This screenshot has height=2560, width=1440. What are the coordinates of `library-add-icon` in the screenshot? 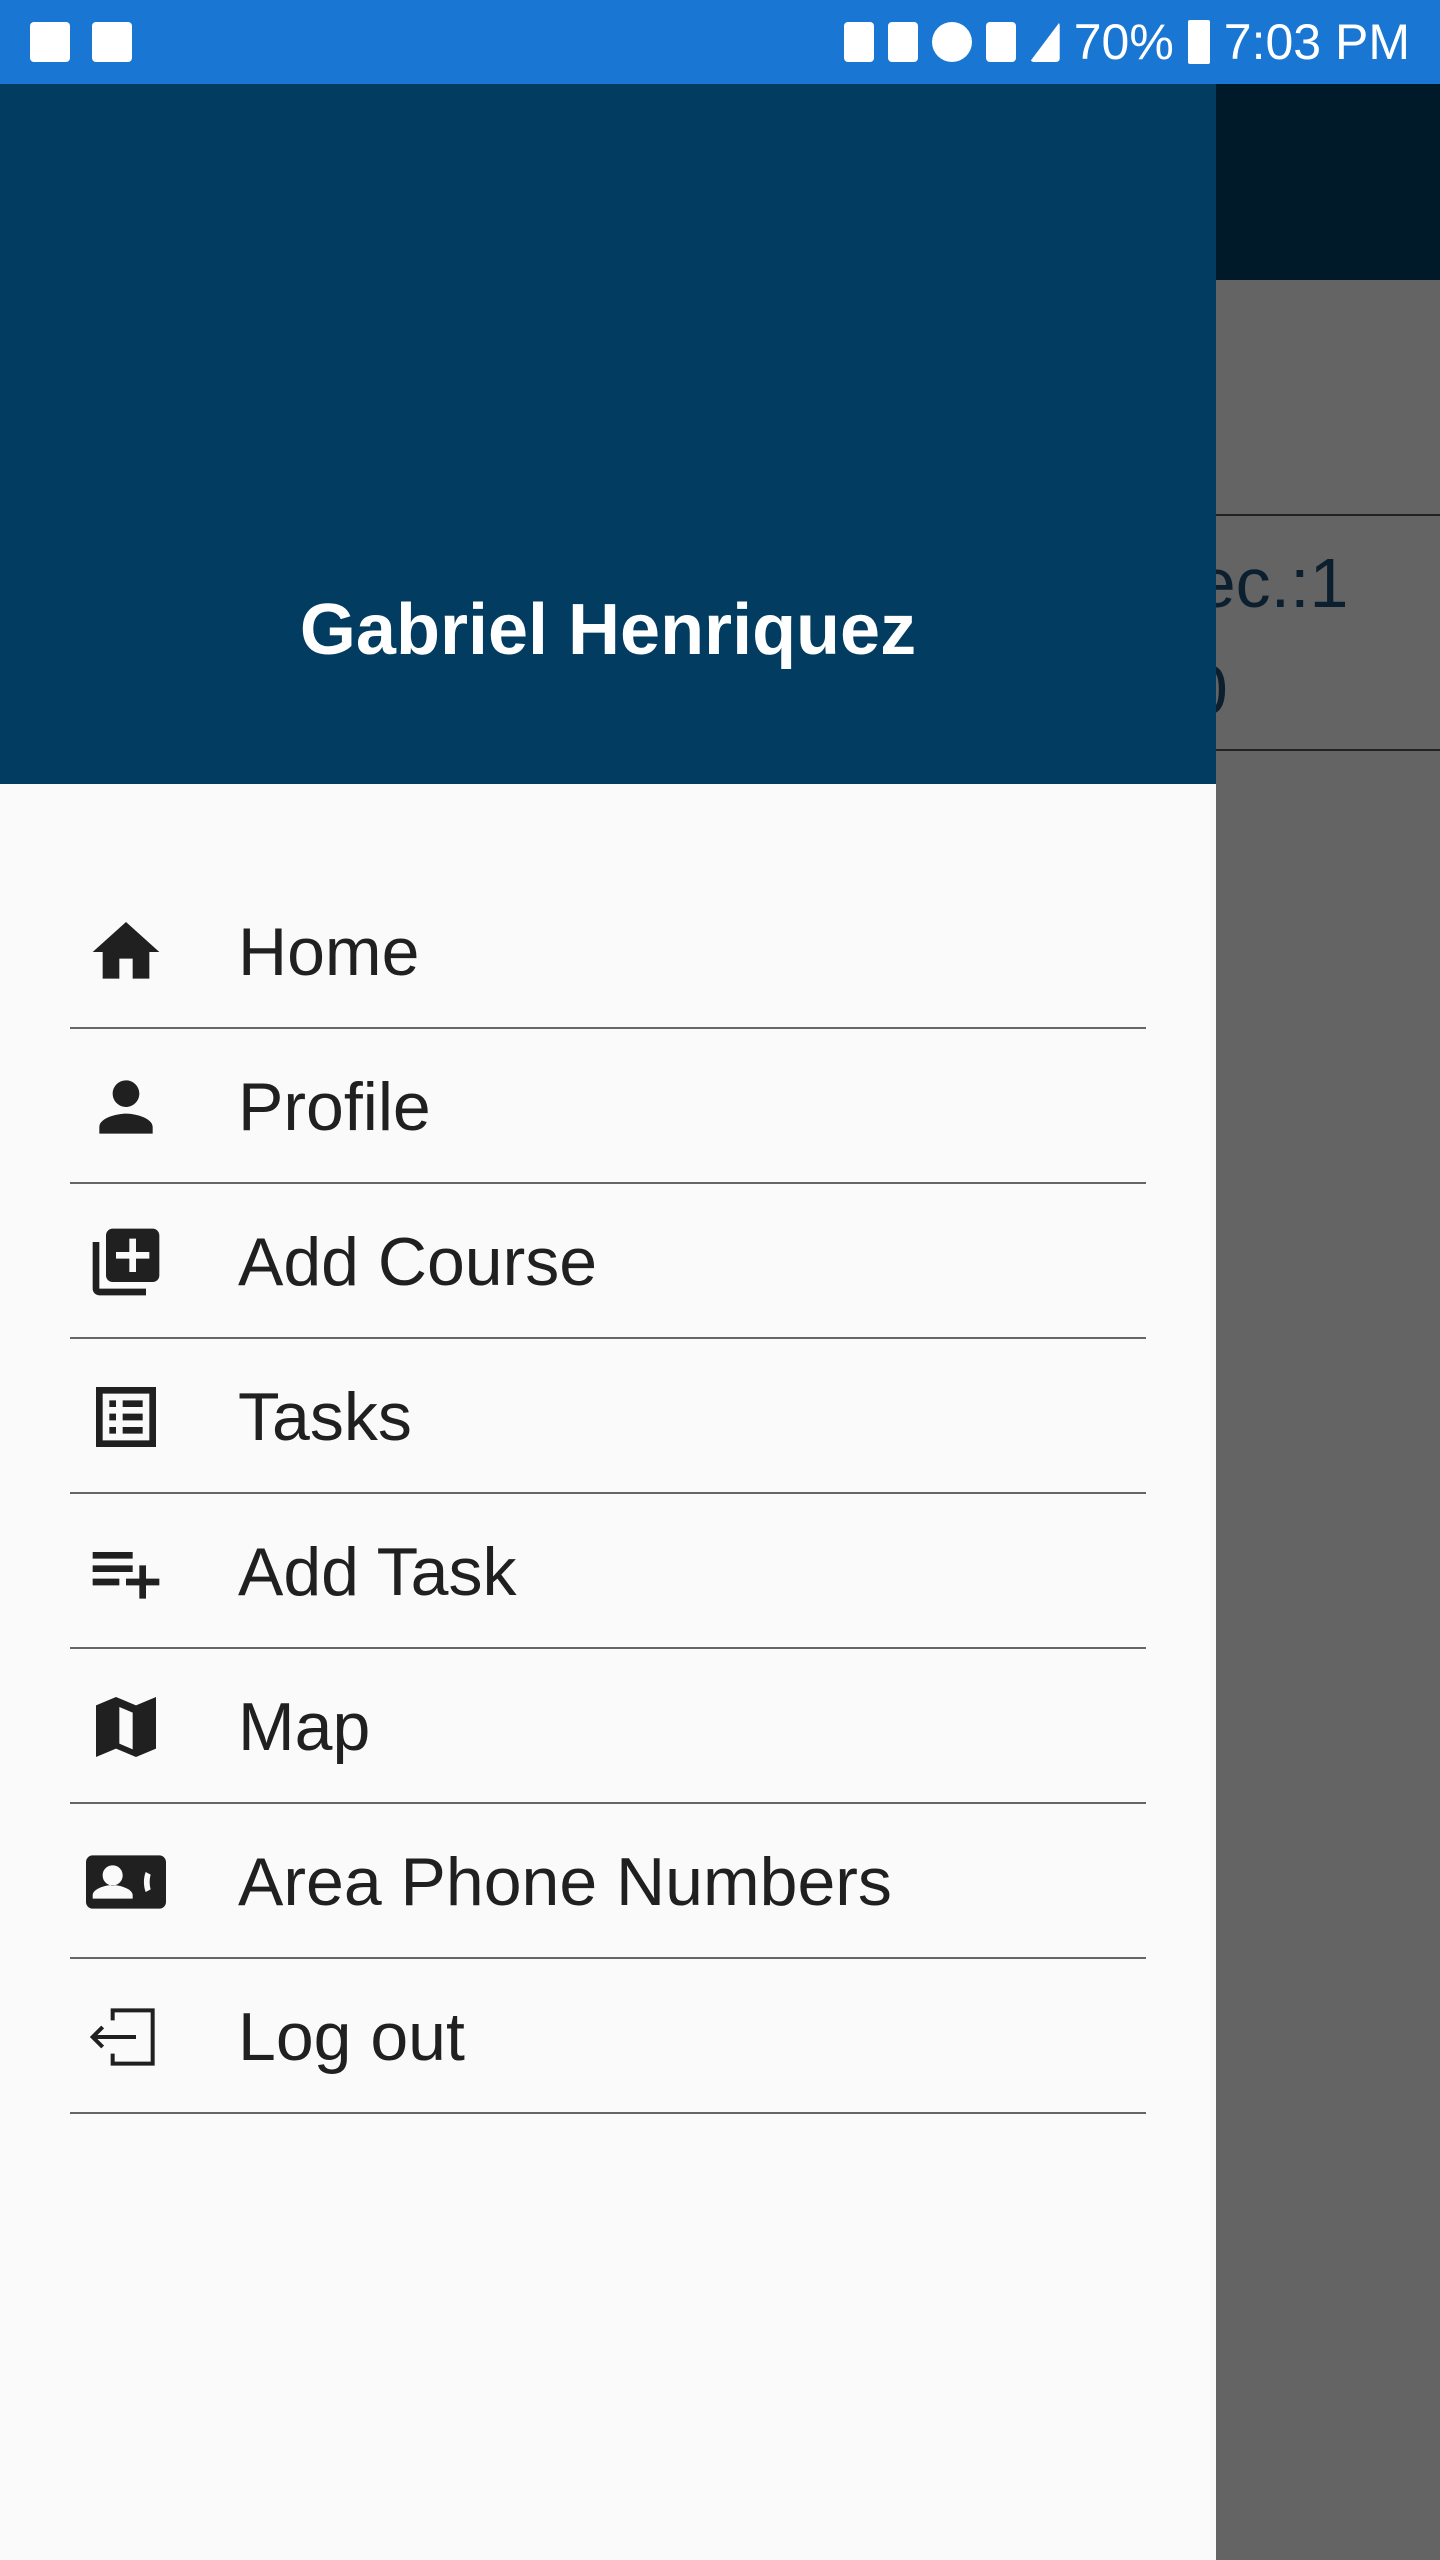 It's located at (126, 1262).